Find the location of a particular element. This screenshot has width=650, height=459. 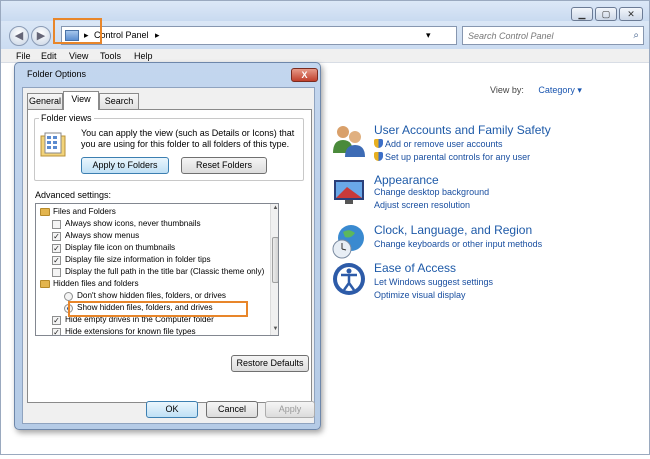

breadcrumb-control-panel: Control Panel is located at coordinates (121, 35).